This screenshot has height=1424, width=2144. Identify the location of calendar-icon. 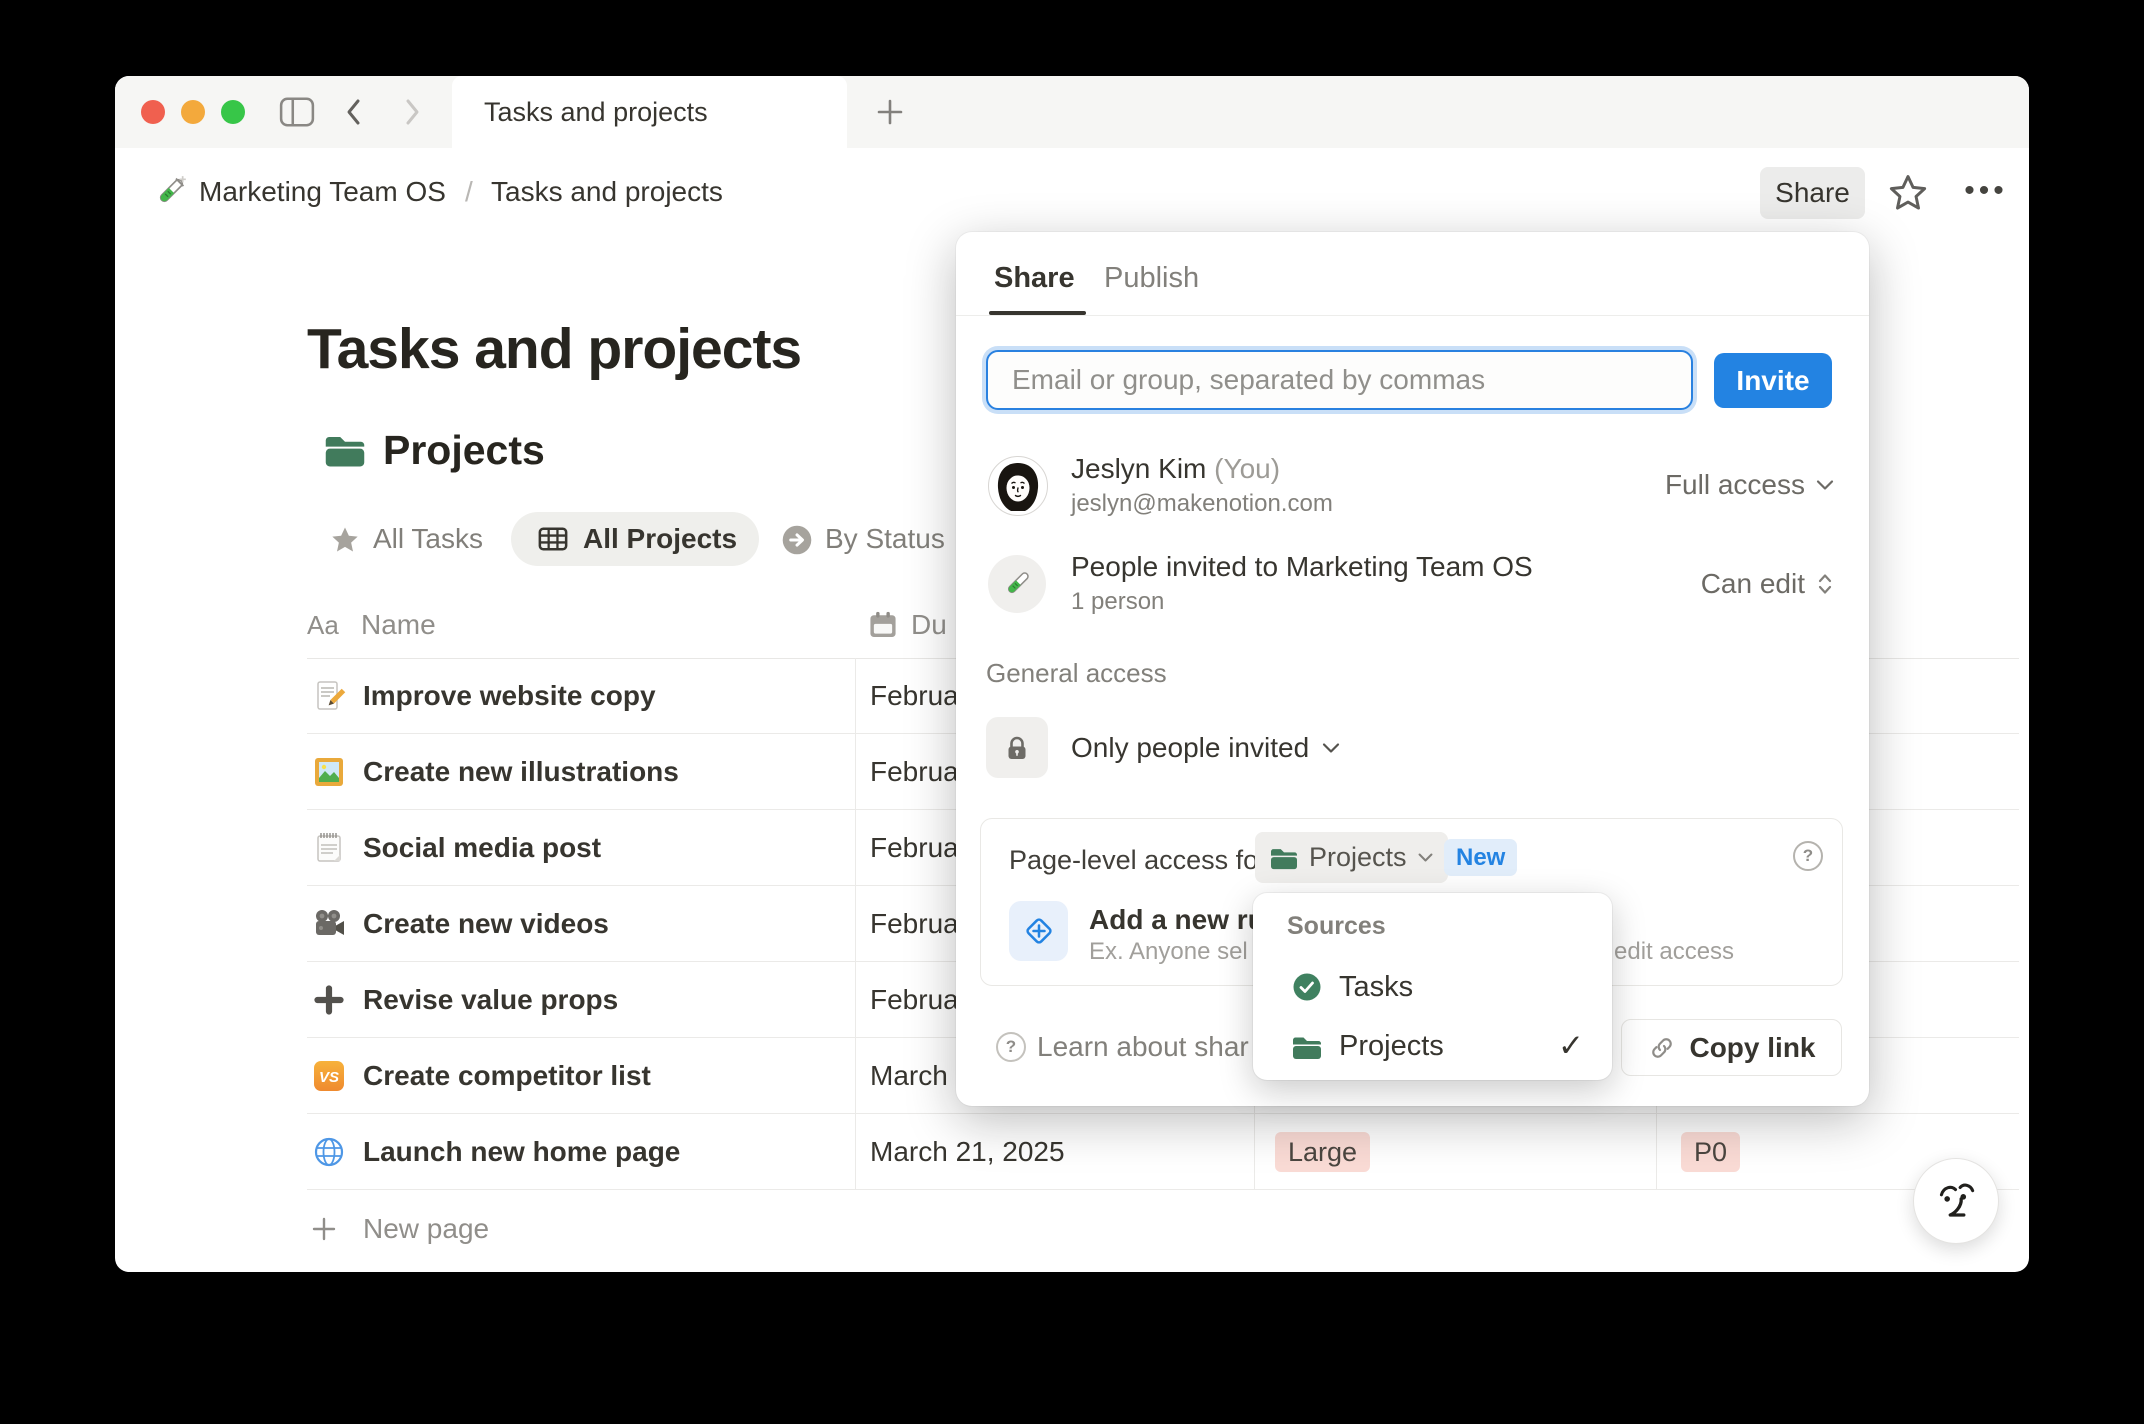
(883, 624).